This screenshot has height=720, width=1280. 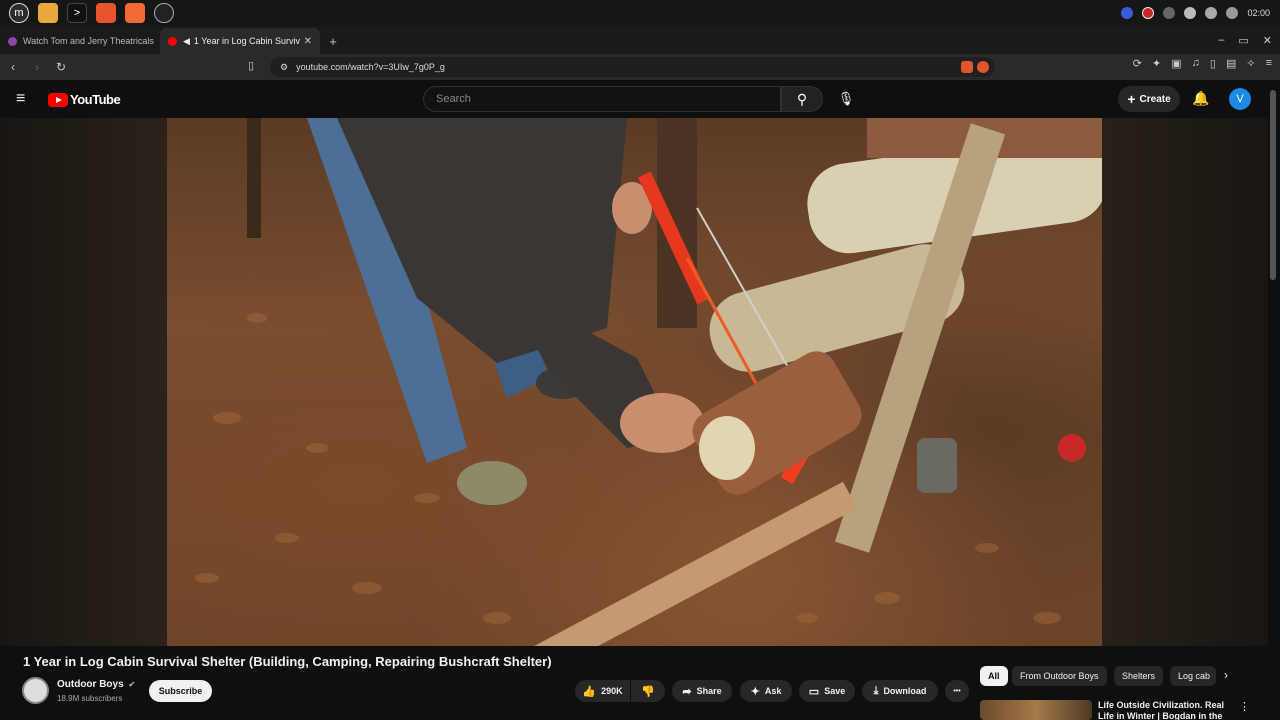 I want to click on voice-search-button: 🎙, so click(x=846, y=99).